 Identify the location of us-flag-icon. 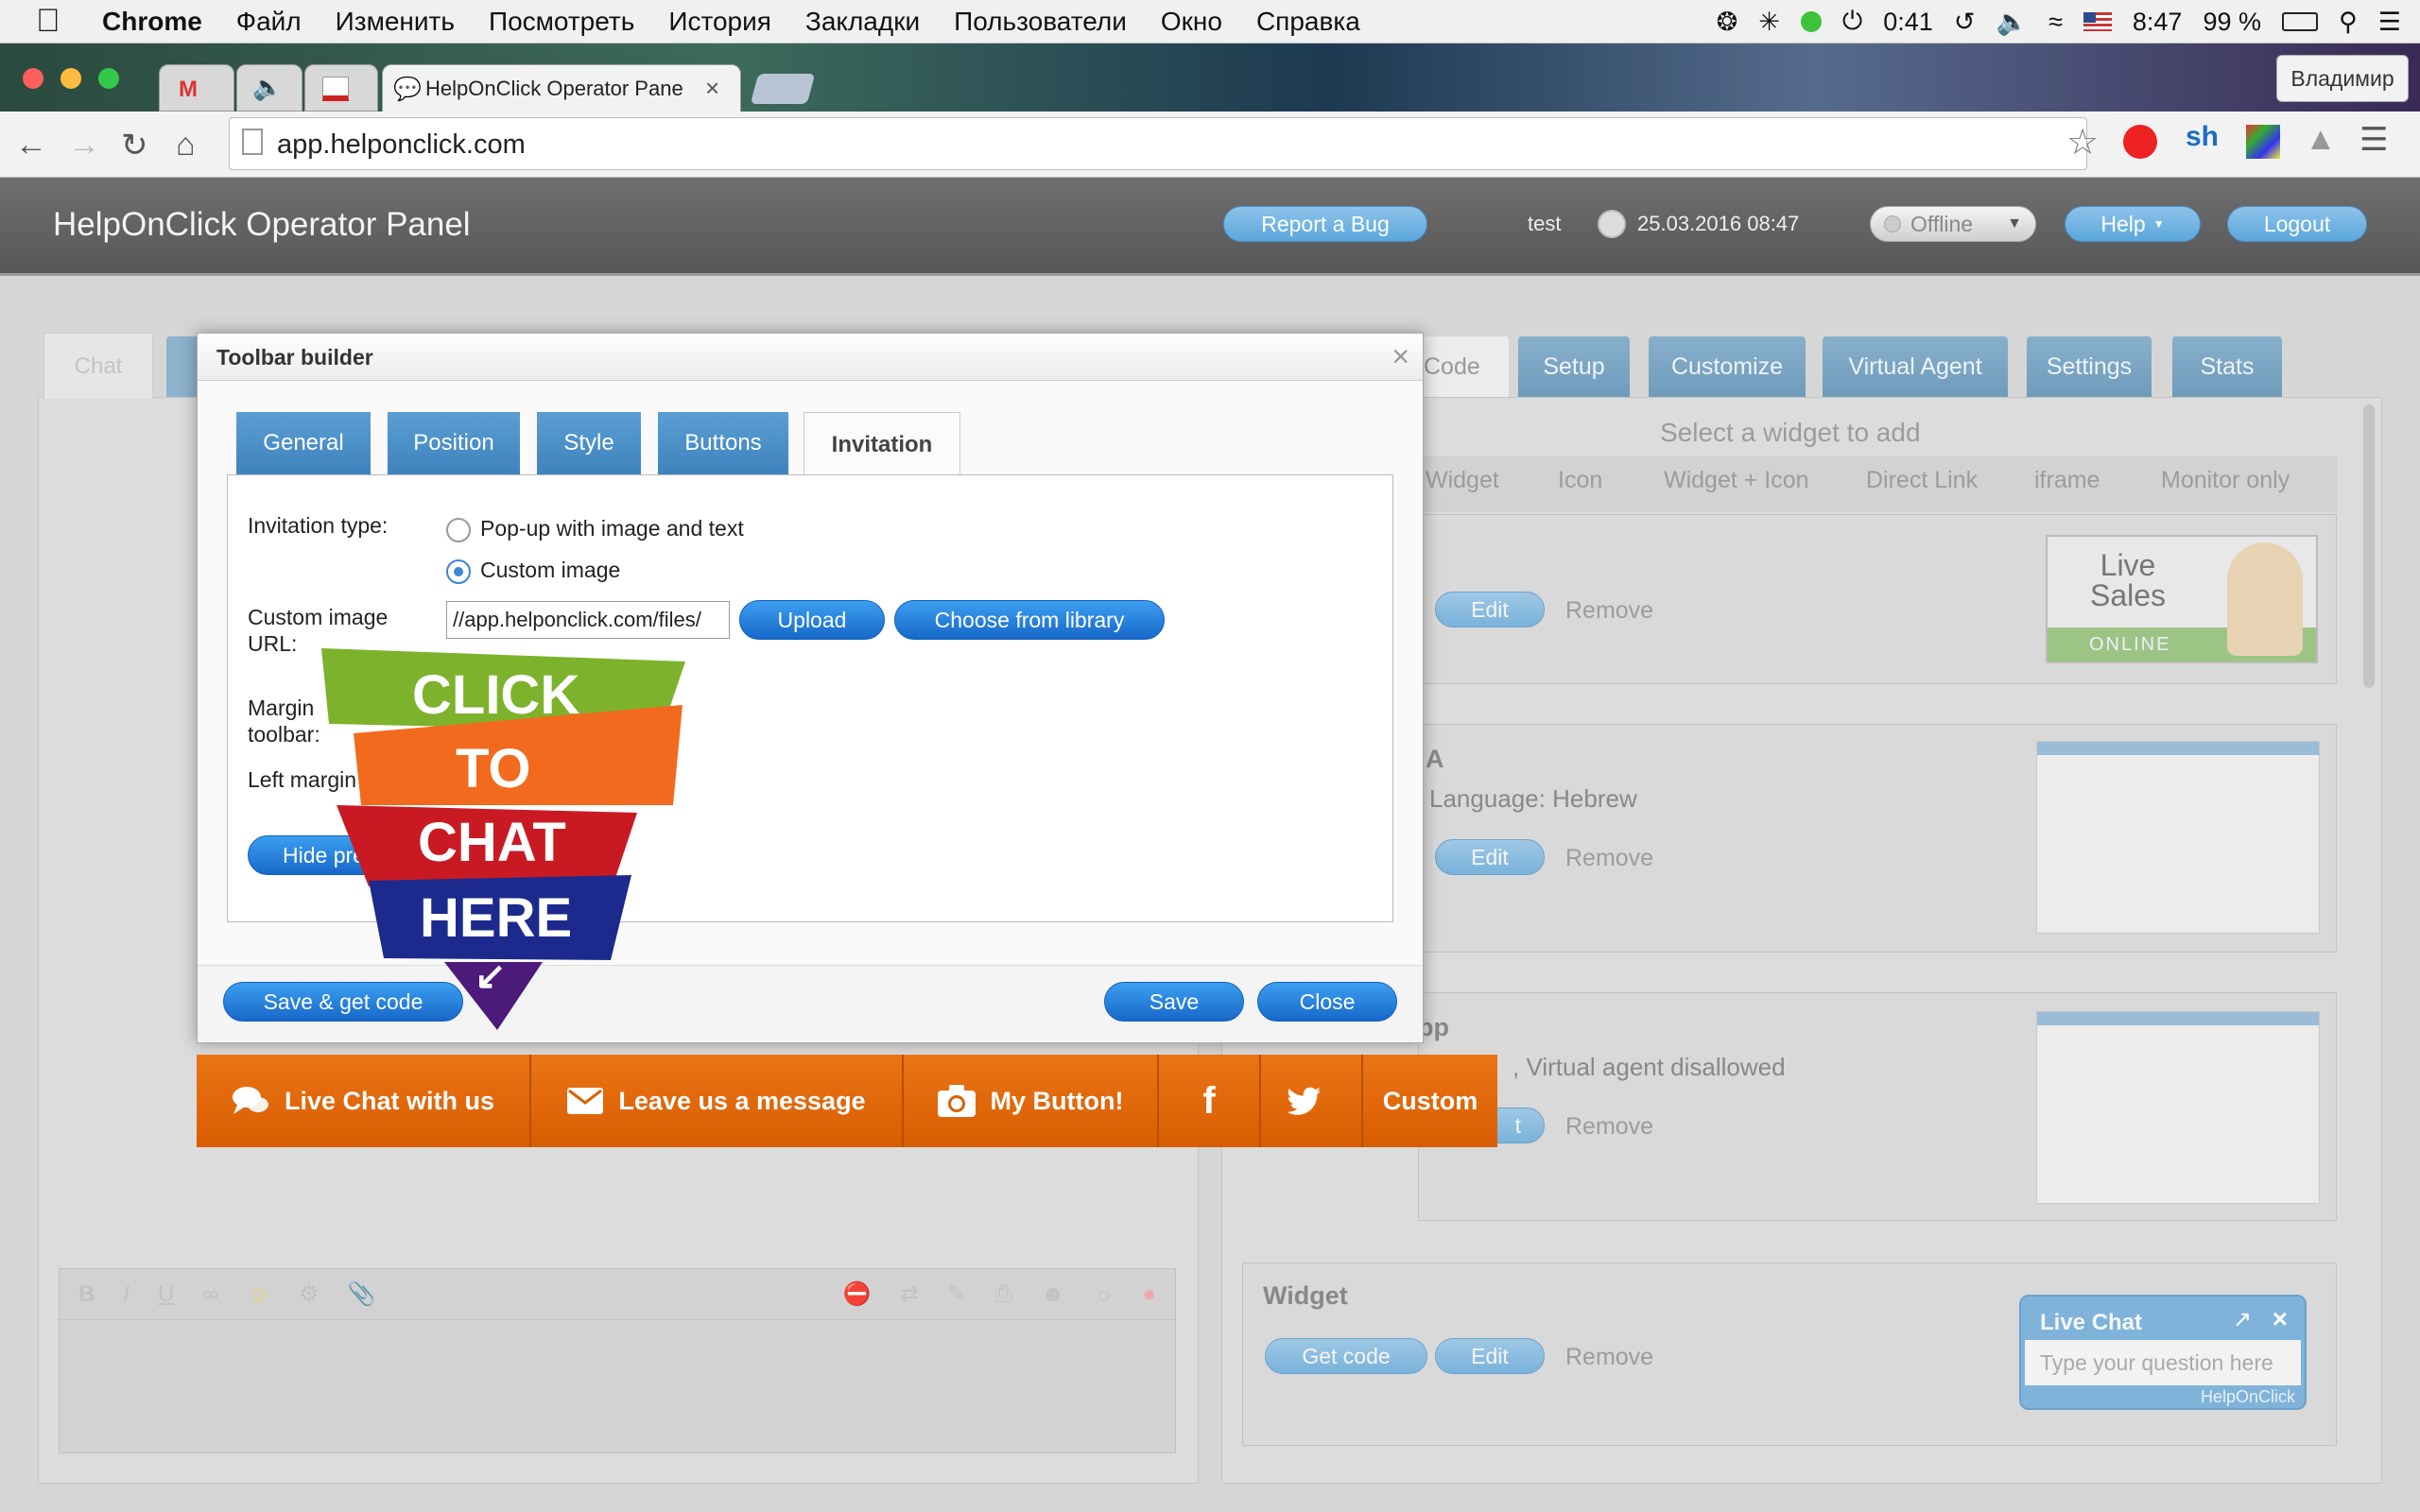
(2097, 21).